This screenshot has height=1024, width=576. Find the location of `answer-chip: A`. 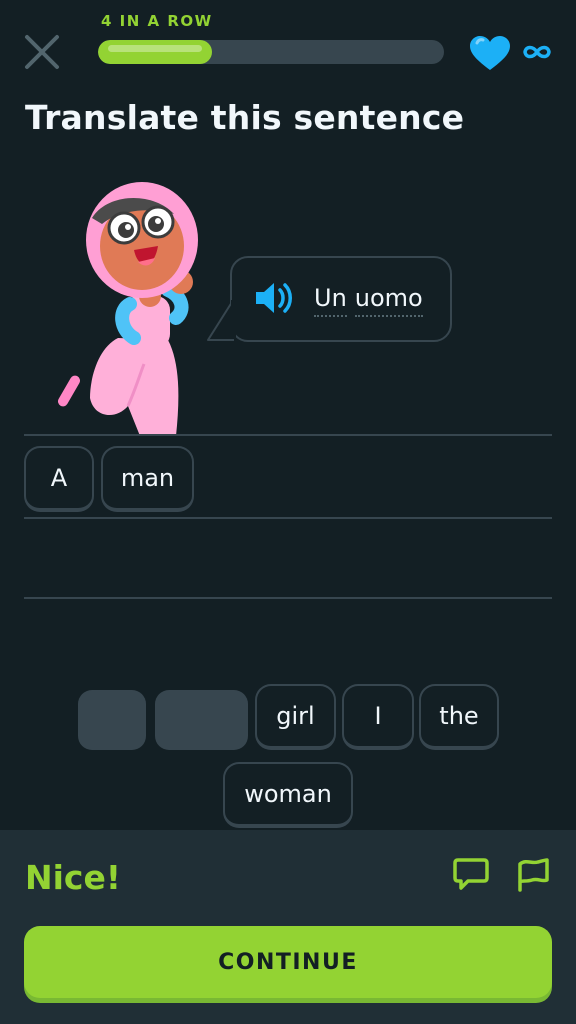

answer-chip: A is located at coordinates (59, 479).